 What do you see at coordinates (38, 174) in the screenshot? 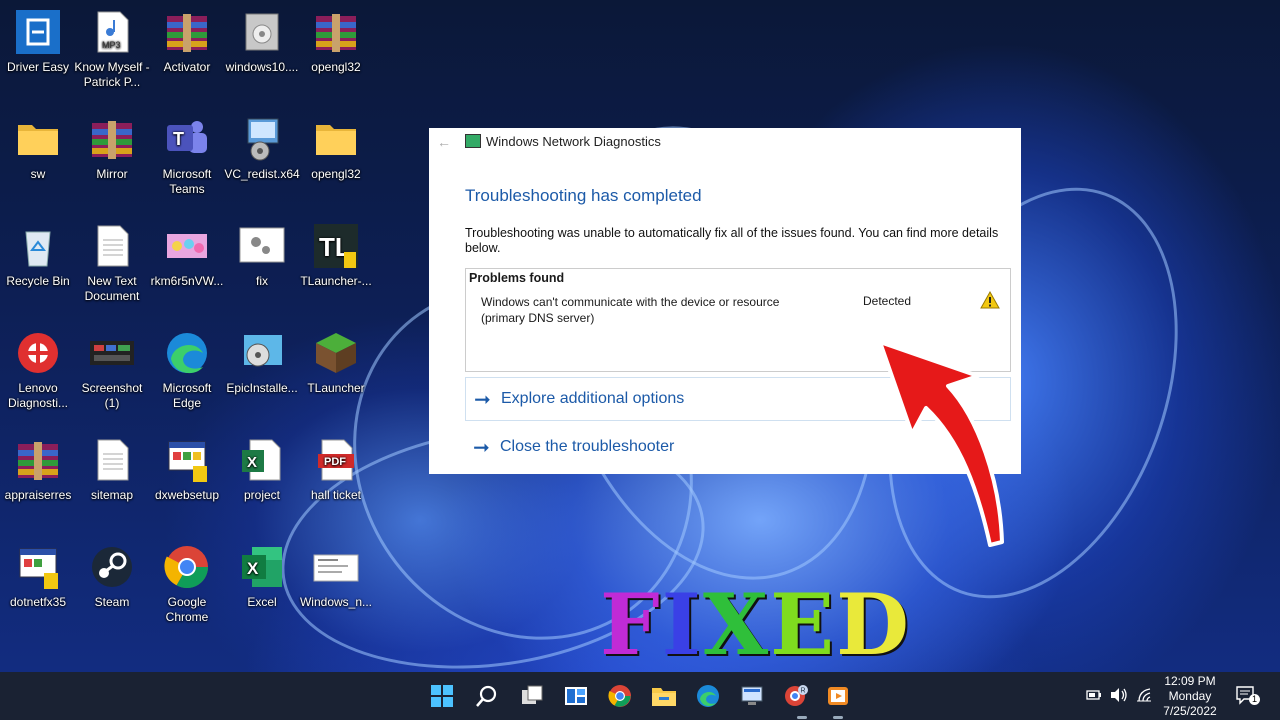
I see `desktop-icon-label: sw` at bounding box center [38, 174].